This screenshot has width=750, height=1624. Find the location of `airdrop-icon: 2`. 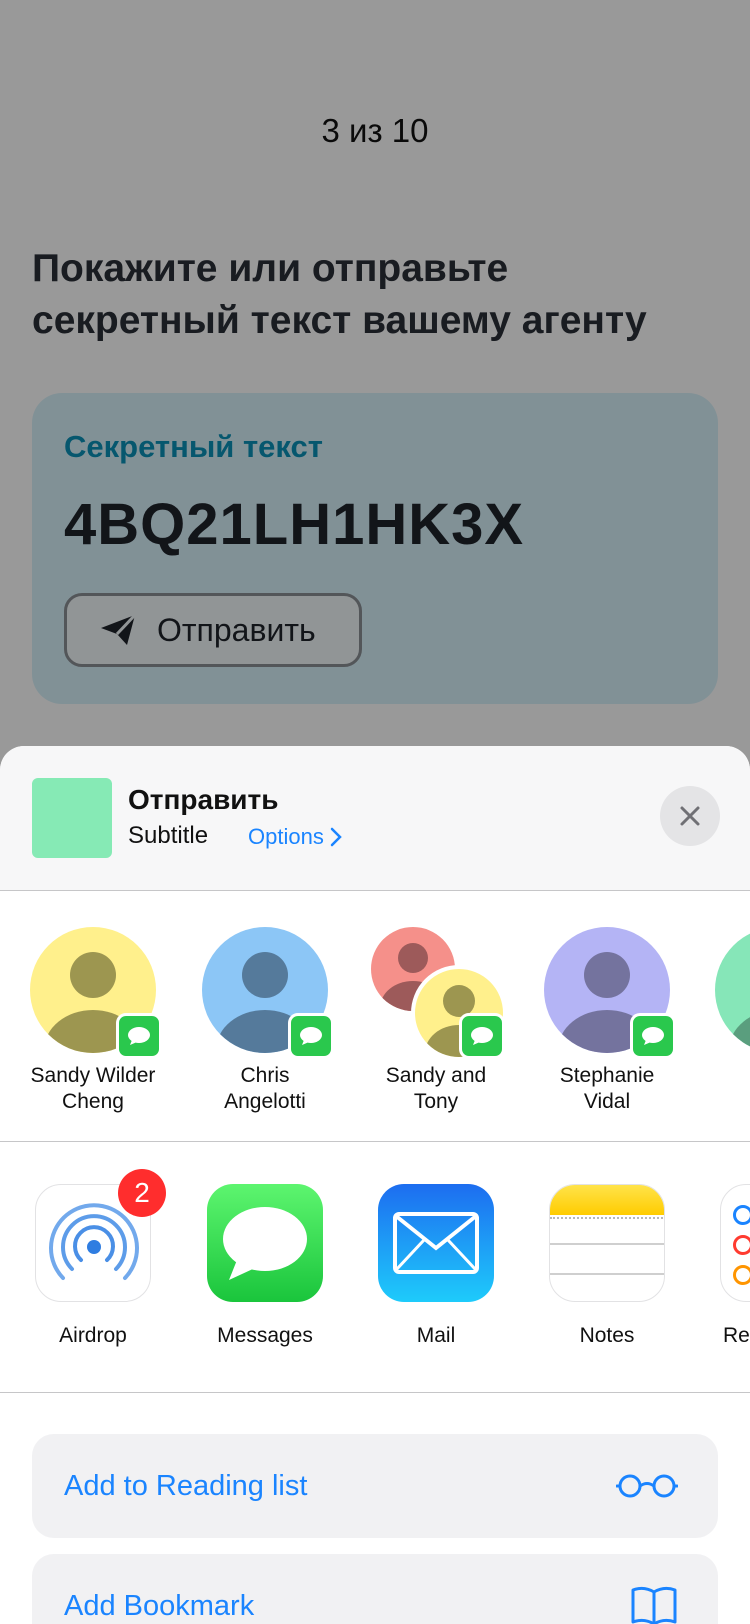

airdrop-icon: 2 is located at coordinates (100, 1235).